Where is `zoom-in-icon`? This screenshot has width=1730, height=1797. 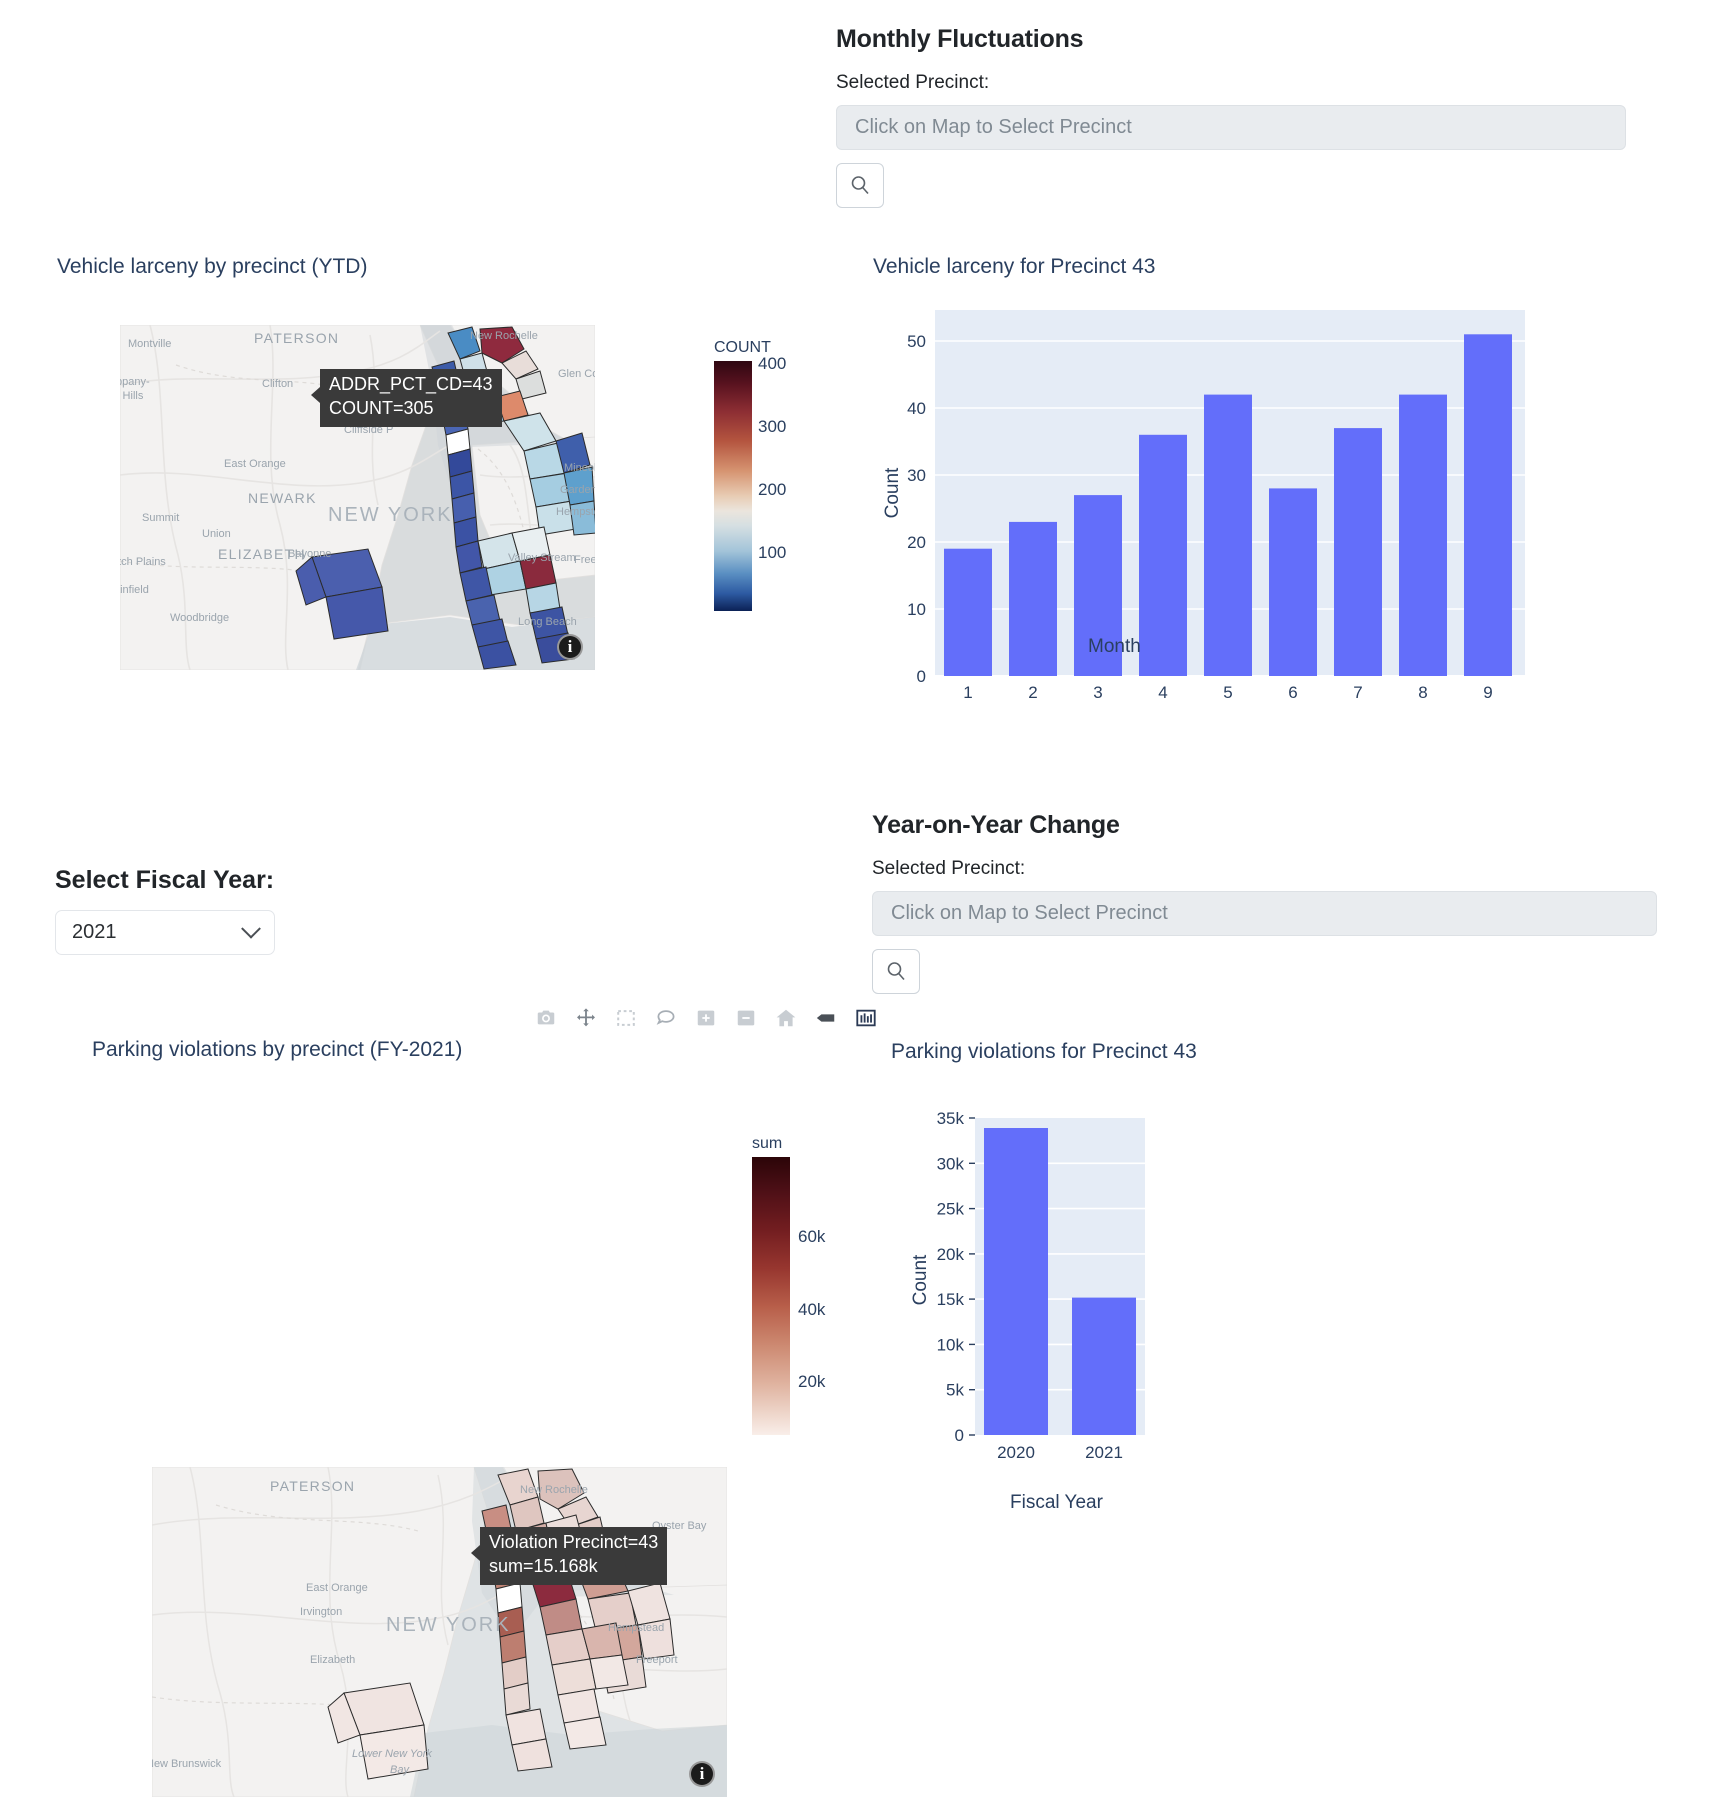 zoom-in-icon is located at coordinates (706, 1018).